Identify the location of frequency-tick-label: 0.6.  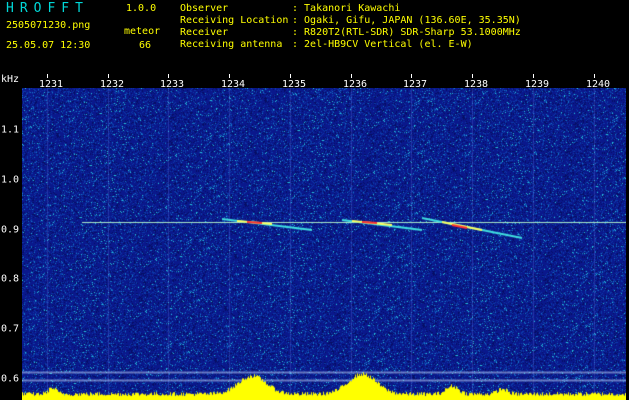
(10, 379).